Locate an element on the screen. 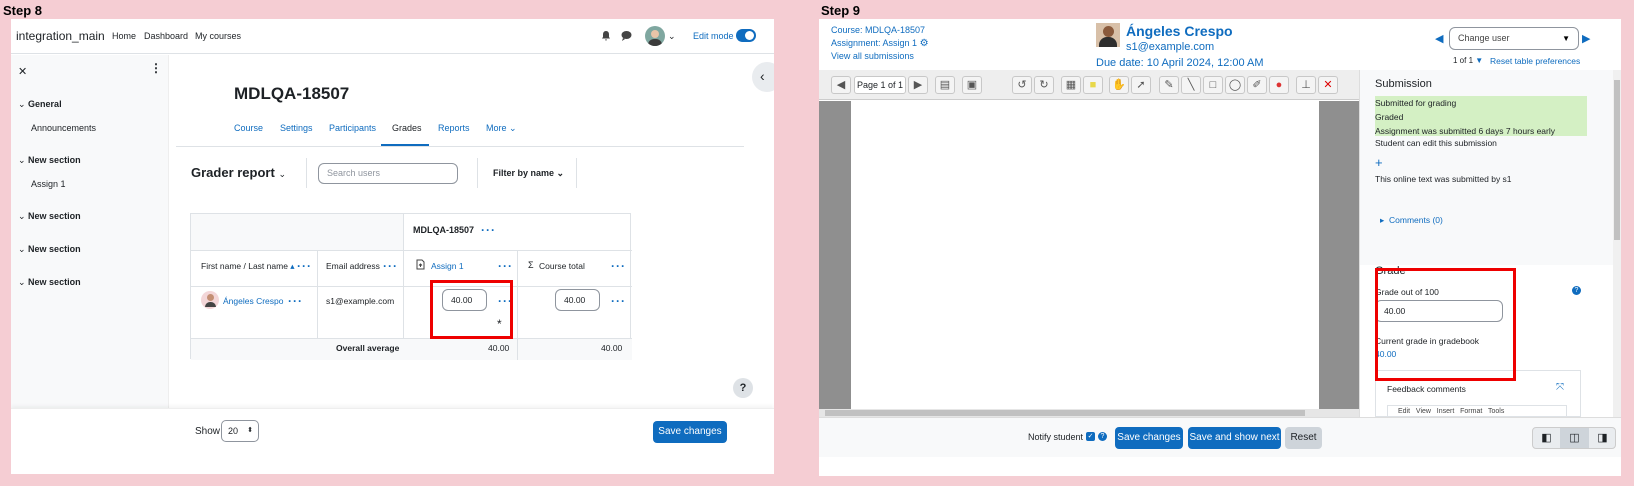  notify-student-checkbox: ✓ is located at coordinates (1090, 436).